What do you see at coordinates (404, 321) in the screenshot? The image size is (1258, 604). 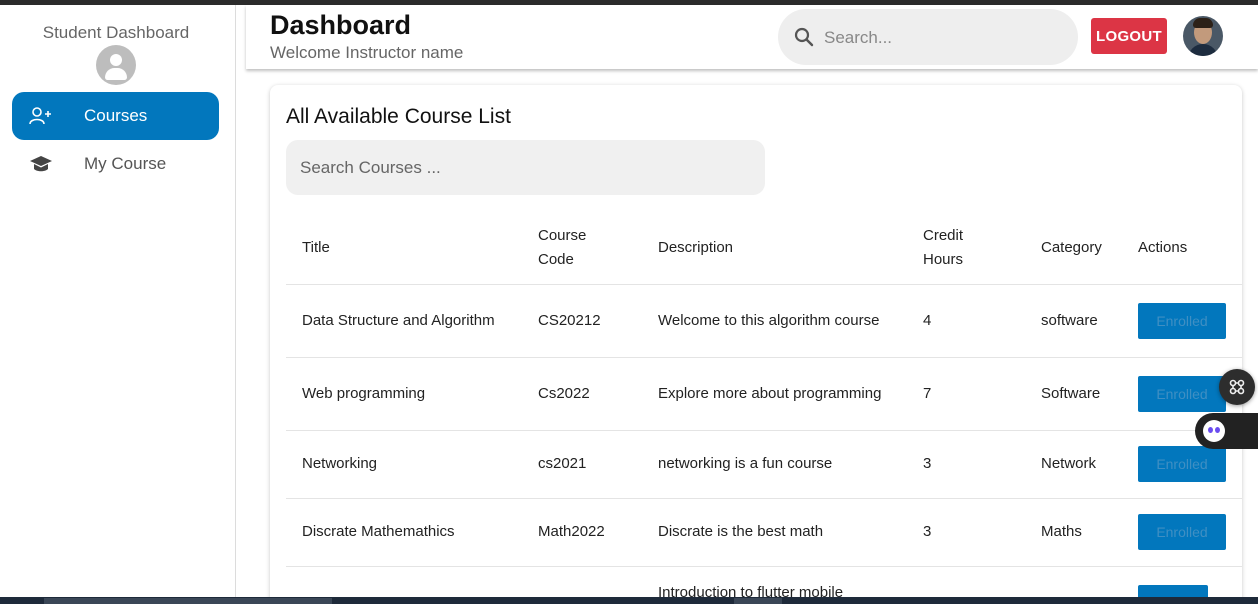 I see `course-title: Data Structure and Algorithm` at bounding box center [404, 321].